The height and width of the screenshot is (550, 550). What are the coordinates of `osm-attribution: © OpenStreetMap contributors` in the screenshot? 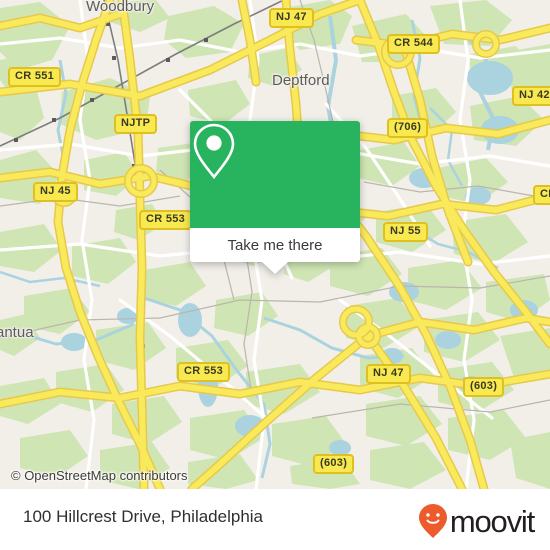 It's located at (99, 475).